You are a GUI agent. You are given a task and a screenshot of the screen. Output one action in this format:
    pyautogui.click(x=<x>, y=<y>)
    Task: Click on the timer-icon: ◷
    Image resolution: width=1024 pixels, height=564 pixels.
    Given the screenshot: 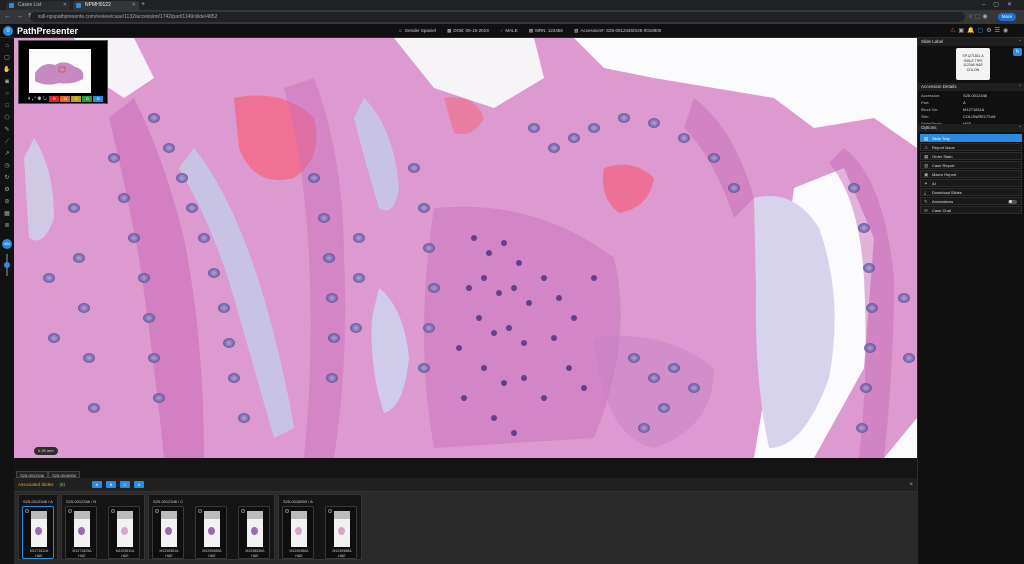 What is the action you would take?
    pyautogui.click(x=7, y=166)
    